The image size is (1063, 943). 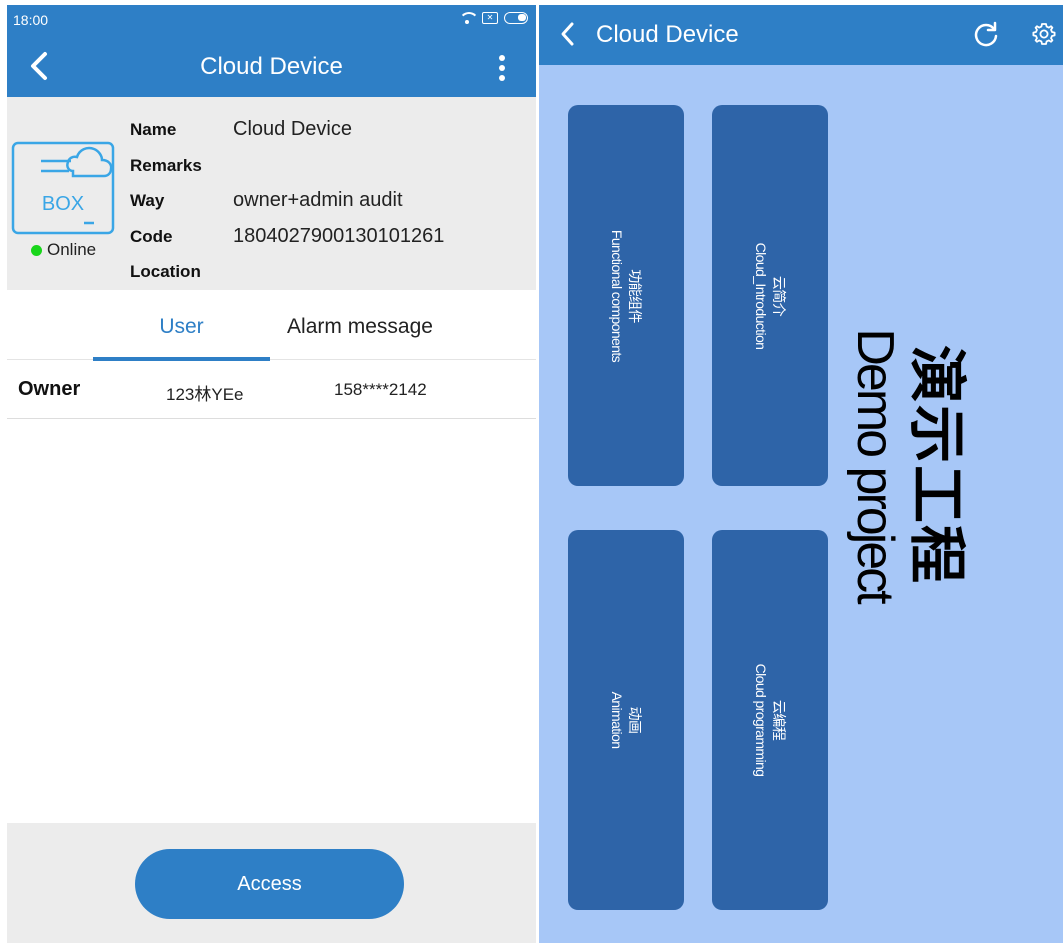 I want to click on gear-icon, so click(x=1044, y=34).